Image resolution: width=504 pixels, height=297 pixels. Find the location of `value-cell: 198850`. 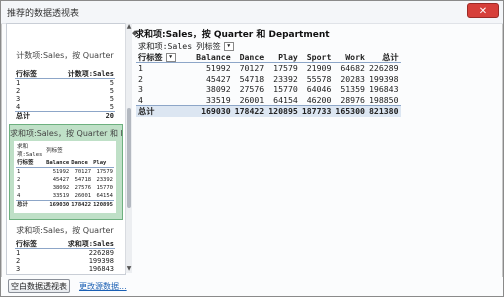

value-cell: 198850 is located at coordinates (383, 99).